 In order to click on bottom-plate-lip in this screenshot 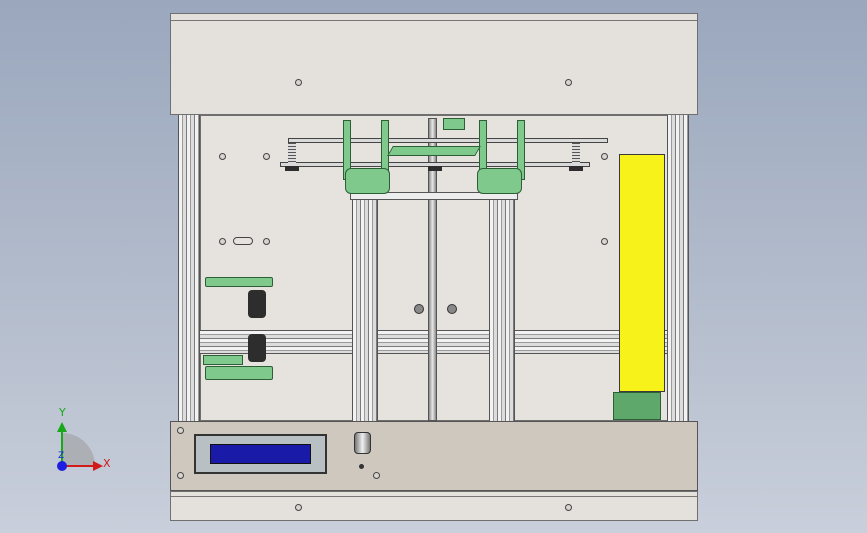, I will do `click(434, 494)`.